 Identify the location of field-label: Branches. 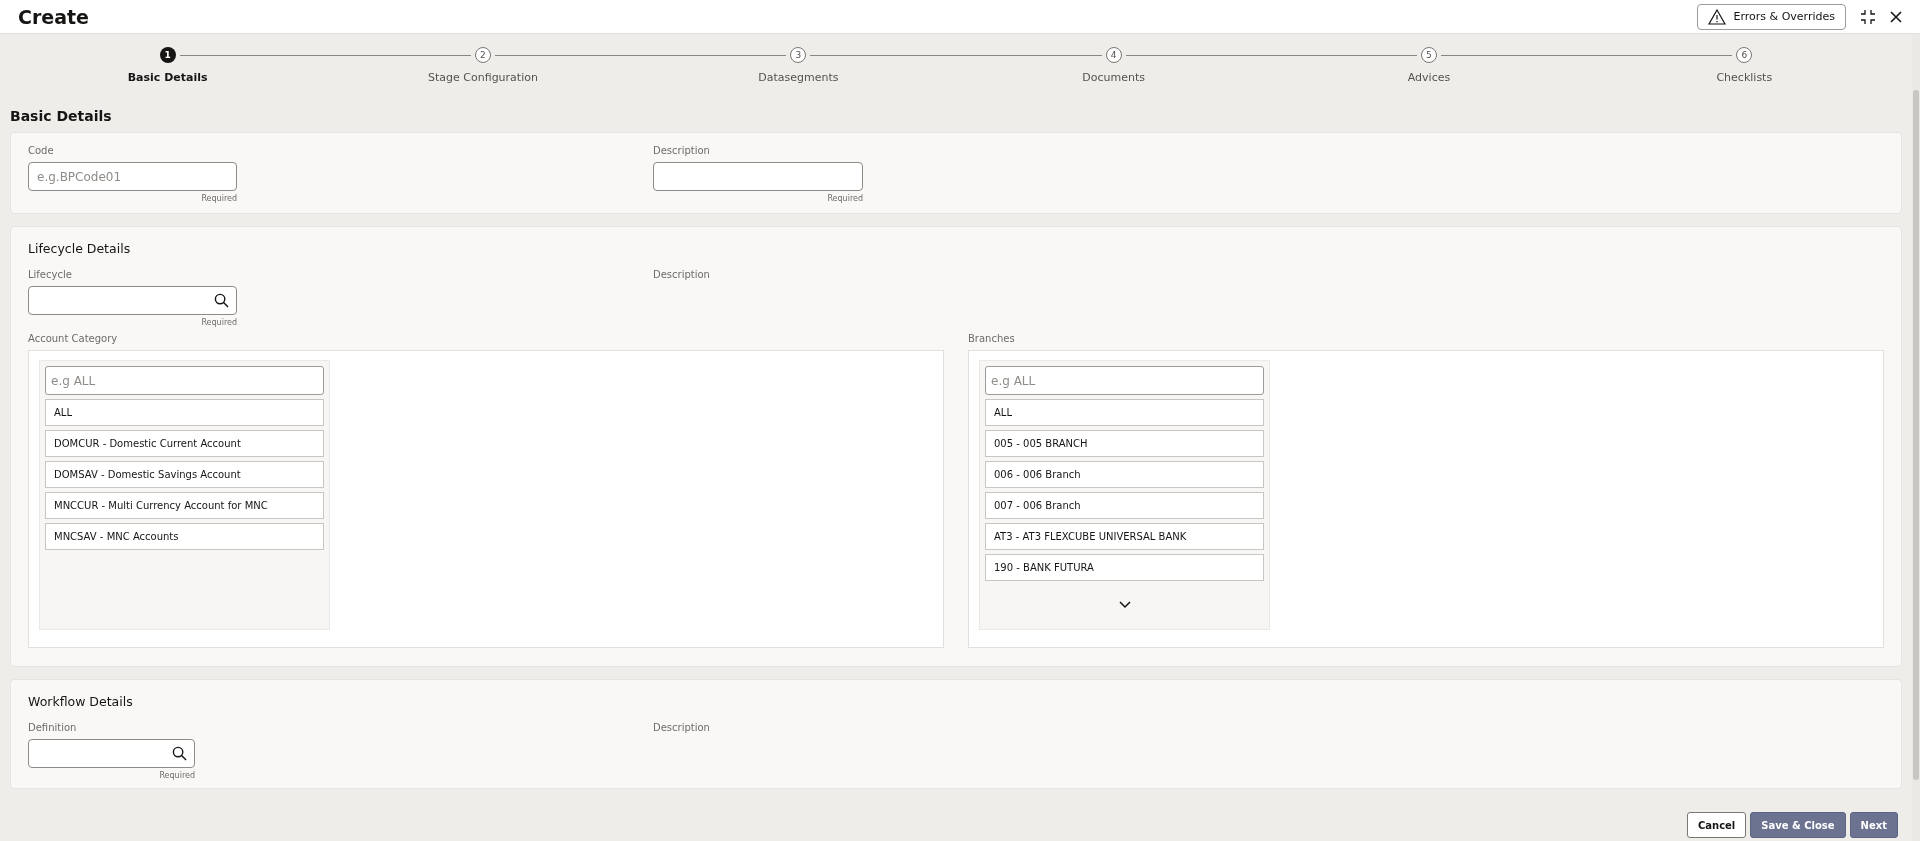
(992, 338).